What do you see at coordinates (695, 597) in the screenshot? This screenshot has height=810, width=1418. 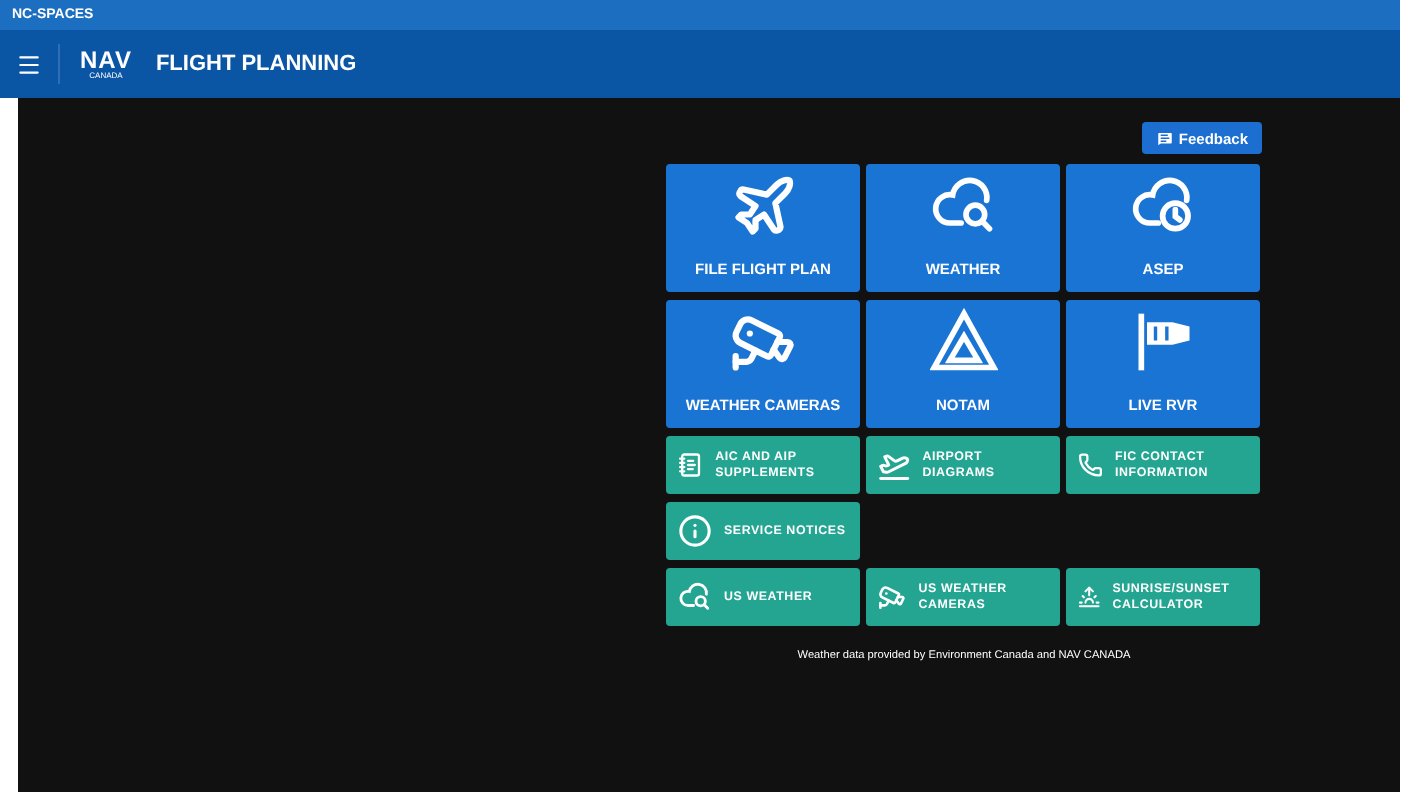 I see `cloud-search-icon` at bounding box center [695, 597].